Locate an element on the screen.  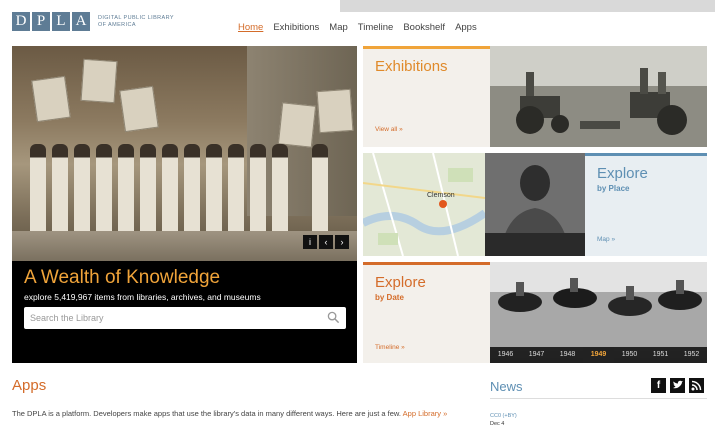
prev-slide-button: ‹ is located at coordinates (326, 242).